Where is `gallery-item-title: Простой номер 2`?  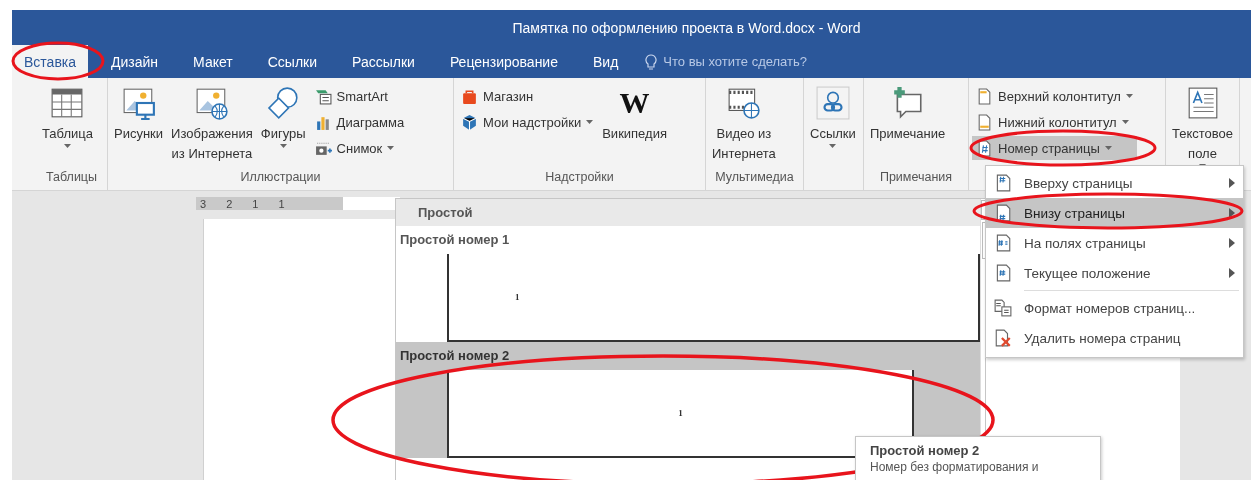 gallery-item-title: Простой номер 2 is located at coordinates (455, 356).